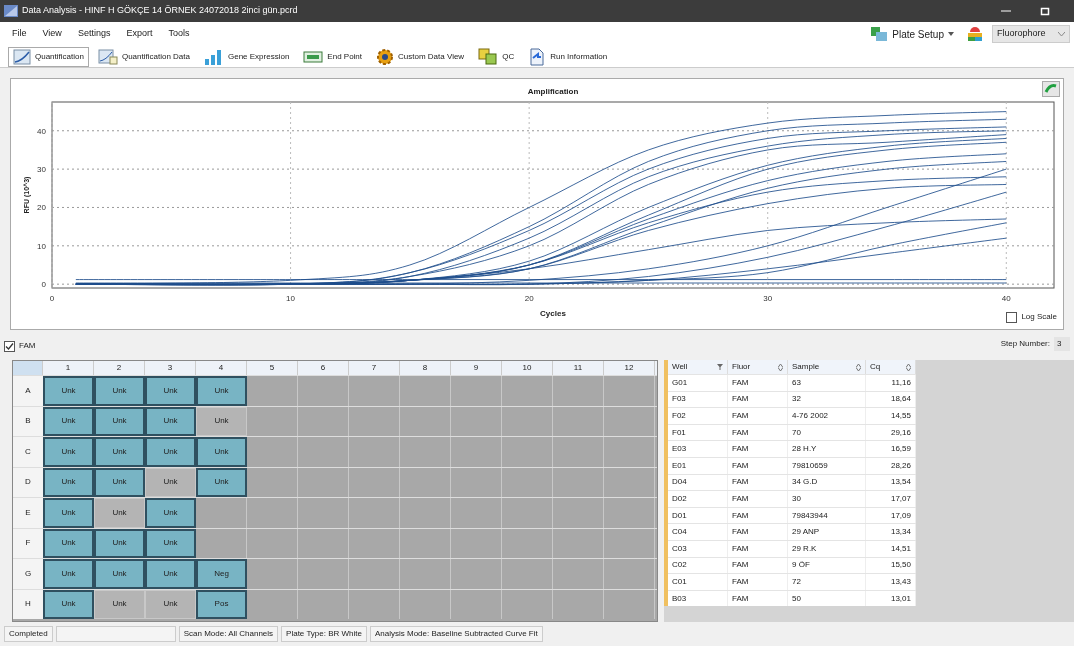 The width and height of the screenshot is (1074, 646). What do you see at coordinates (827, 515) in the screenshot?
I see `table-cell: 79843944` at bounding box center [827, 515].